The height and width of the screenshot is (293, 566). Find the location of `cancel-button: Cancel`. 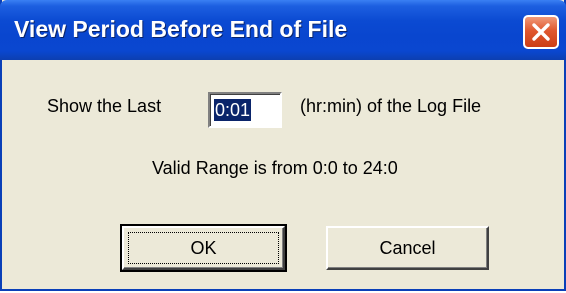

cancel-button: Cancel is located at coordinates (407, 248).